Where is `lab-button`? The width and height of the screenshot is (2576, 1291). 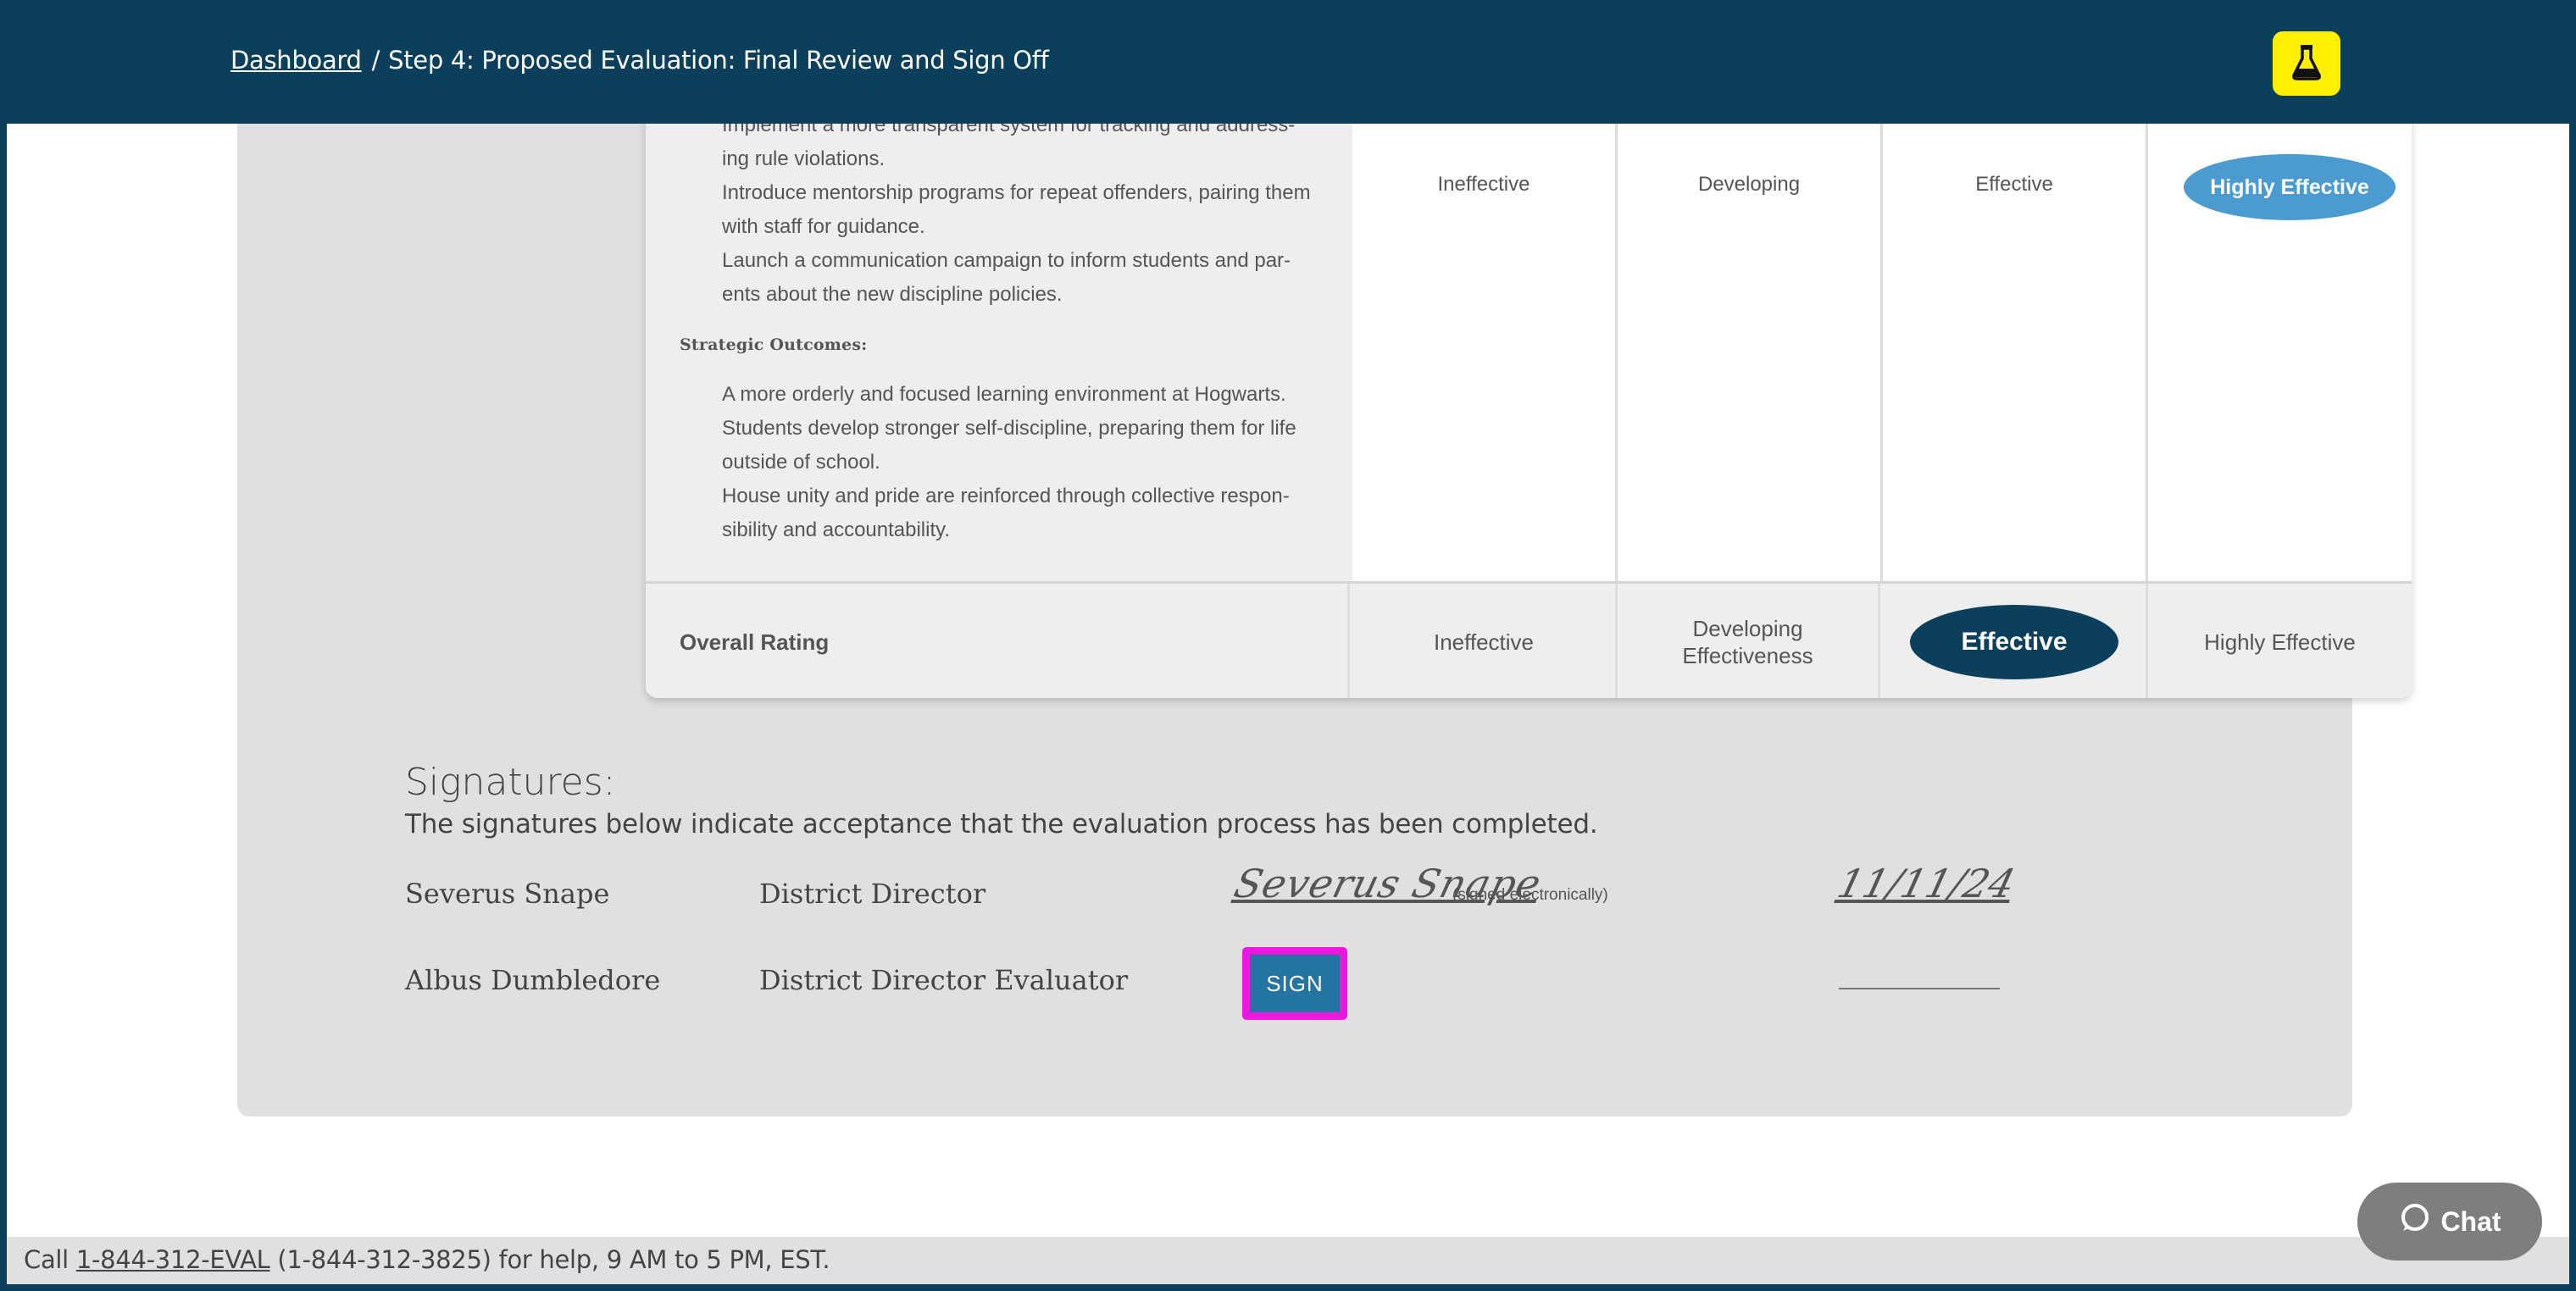
lab-button is located at coordinates (2306, 64).